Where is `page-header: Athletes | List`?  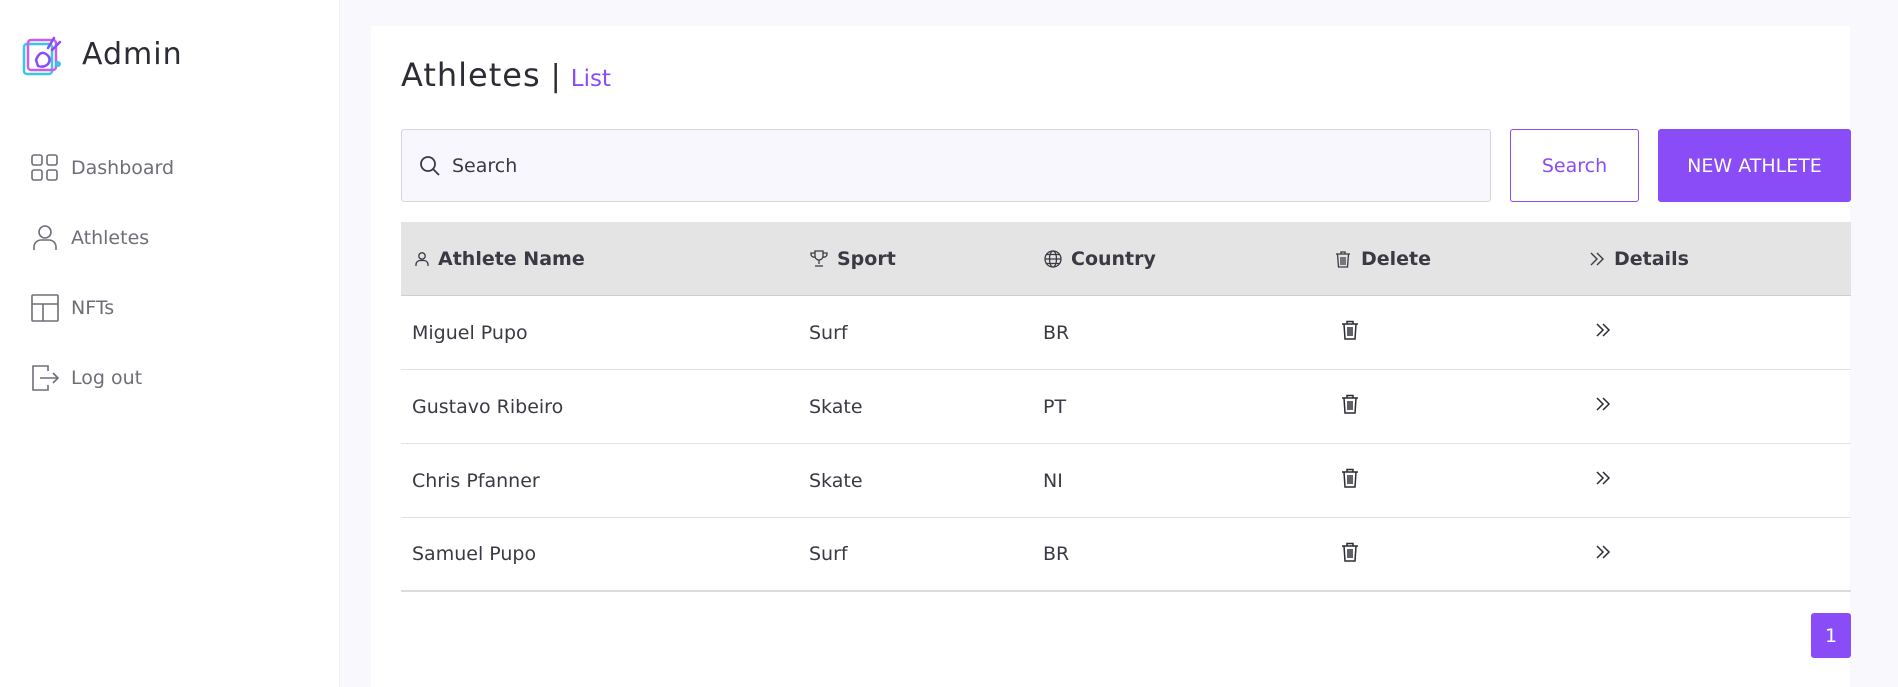
page-header: Athletes | List is located at coordinates (506, 75).